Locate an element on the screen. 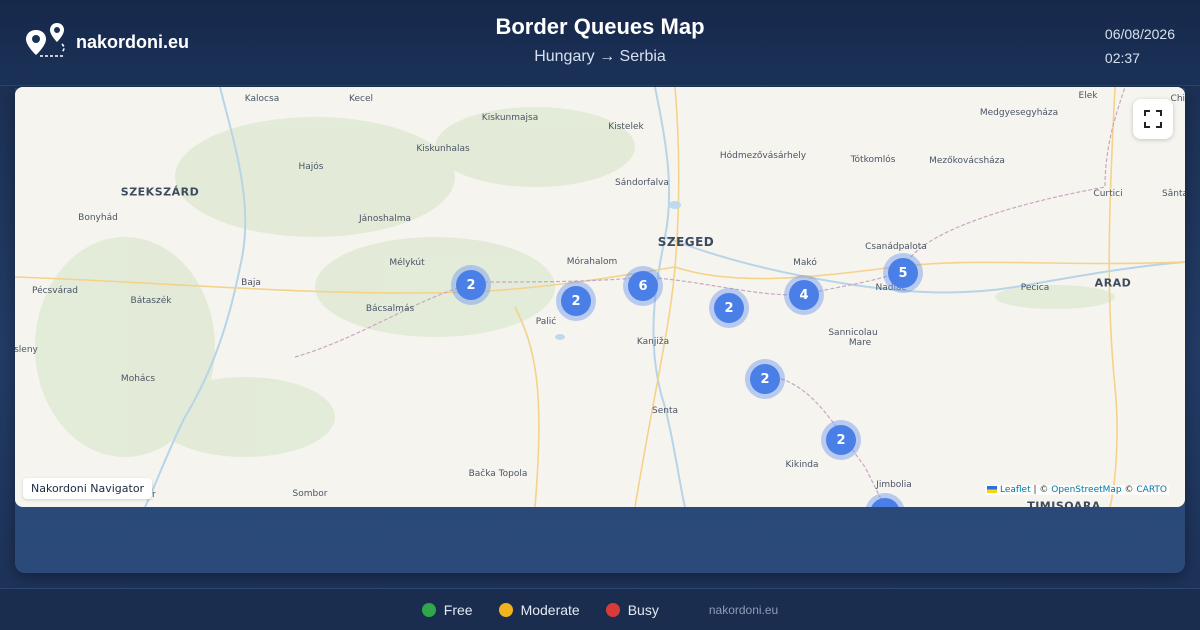 Image resolution: width=1200 pixels, height=630 pixels. place-label: Mélykút is located at coordinates (407, 263).